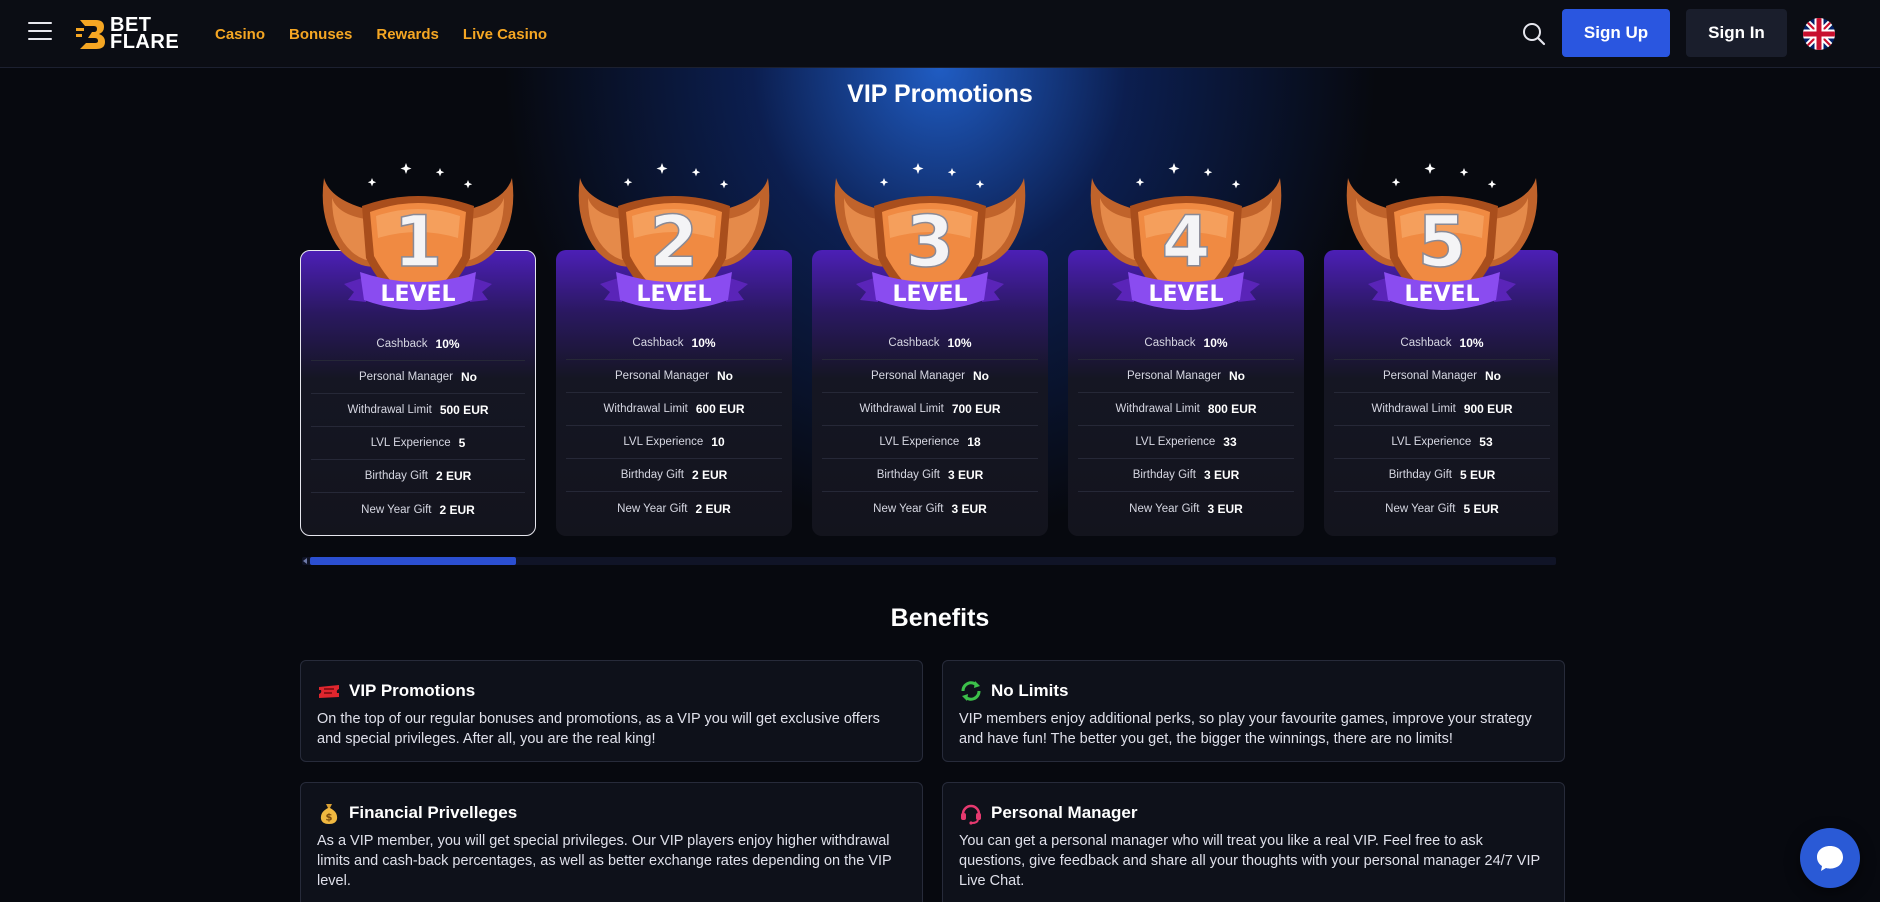  I want to click on benefit-title: Personal Manager, so click(1064, 812).